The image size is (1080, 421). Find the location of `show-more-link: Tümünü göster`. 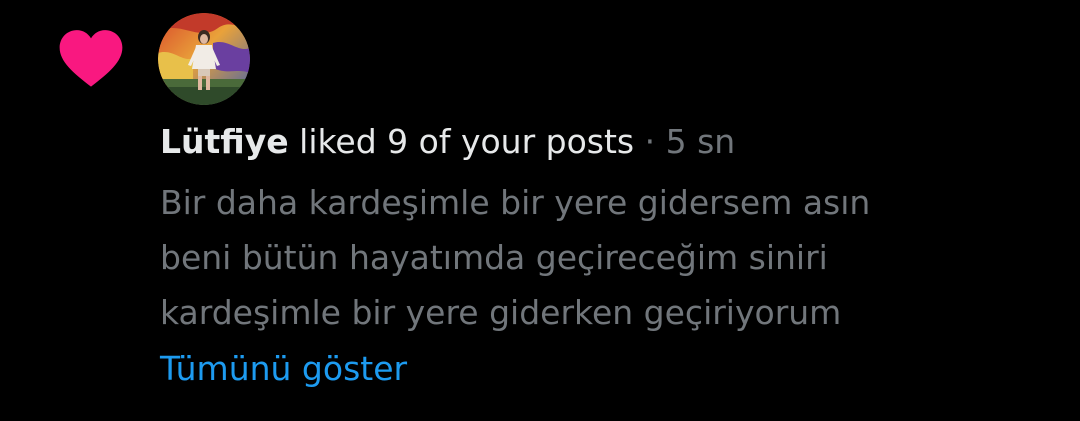

show-more-link: Tümünü göster is located at coordinates (283, 369).